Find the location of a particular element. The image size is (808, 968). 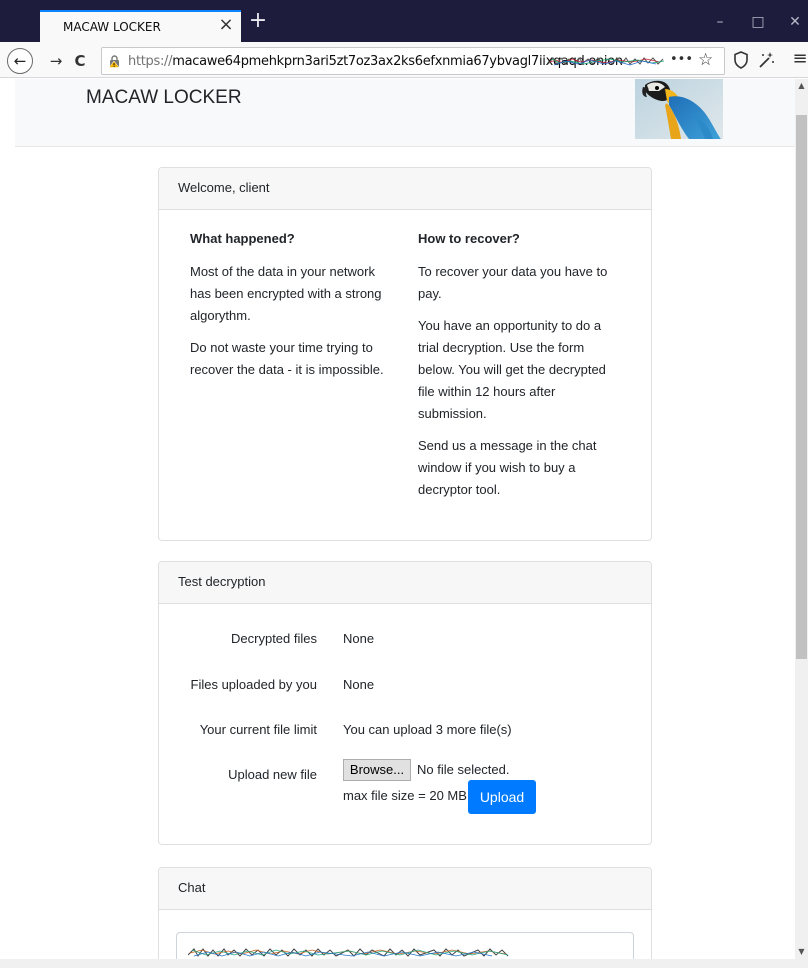

tab-close-icon: × is located at coordinates (226, 25).